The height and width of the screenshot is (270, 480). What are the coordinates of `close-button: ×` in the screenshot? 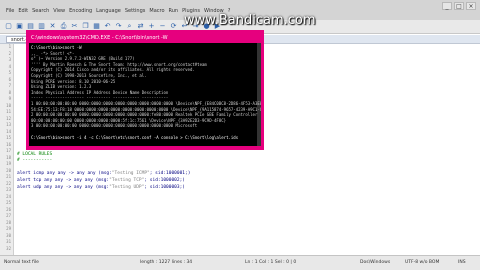 It's located at (471, 6).